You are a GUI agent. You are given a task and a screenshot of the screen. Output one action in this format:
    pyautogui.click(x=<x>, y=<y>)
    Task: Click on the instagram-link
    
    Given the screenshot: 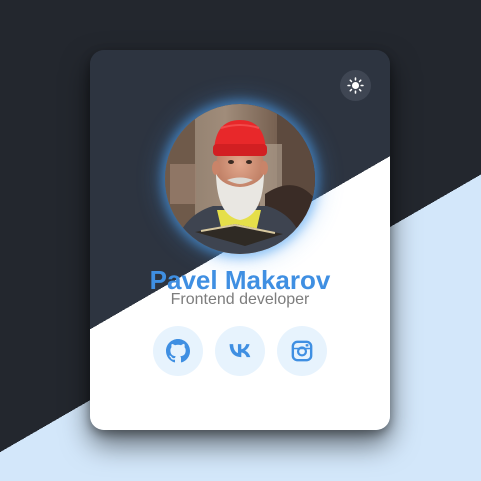 What is the action you would take?
    pyautogui.click(x=302, y=351)
    